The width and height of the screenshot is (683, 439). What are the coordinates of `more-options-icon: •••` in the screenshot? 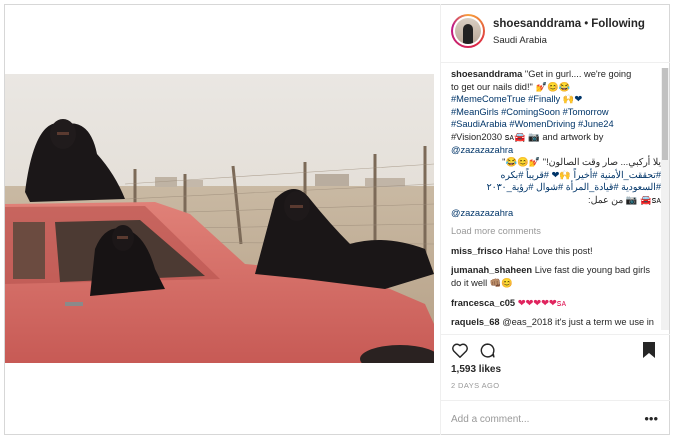 It's located at (651, 418).